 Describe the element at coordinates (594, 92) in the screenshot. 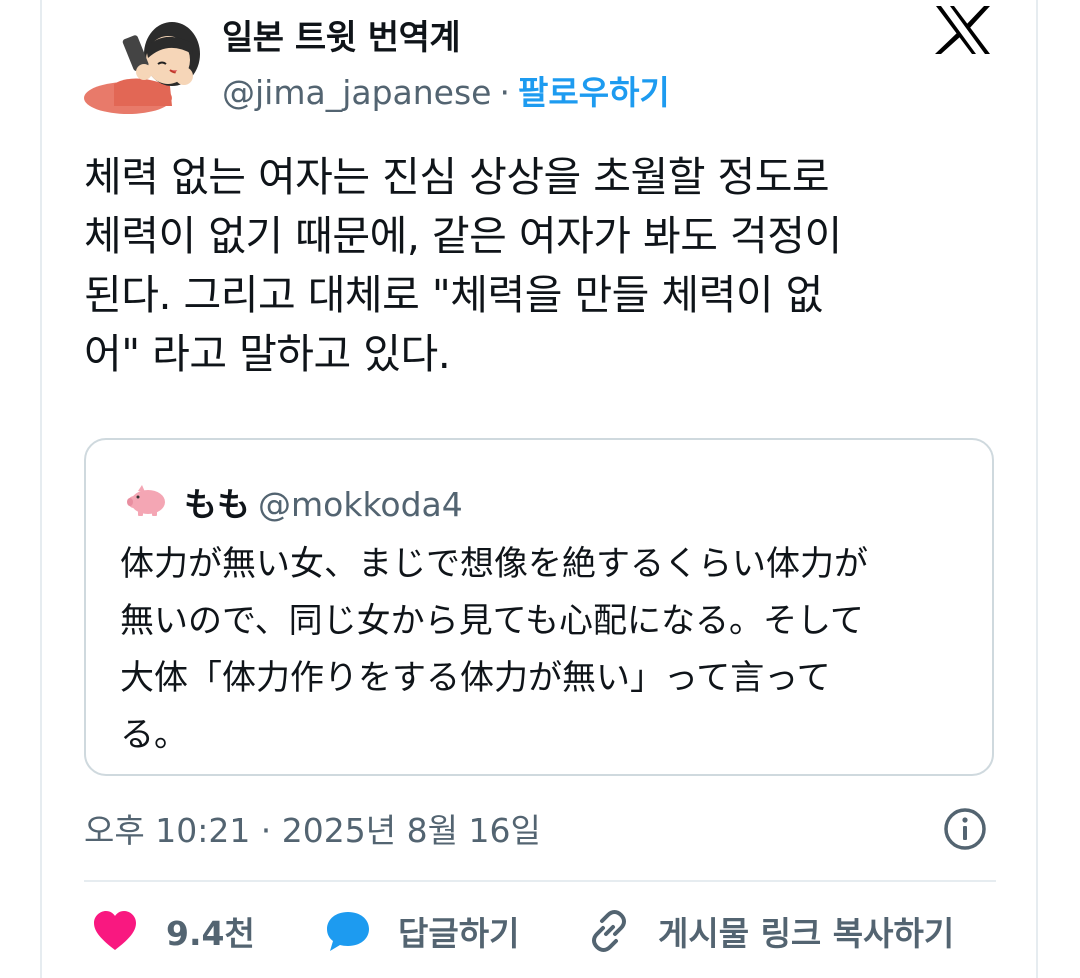

I see `follow-button: 팔로우하기` at that location.